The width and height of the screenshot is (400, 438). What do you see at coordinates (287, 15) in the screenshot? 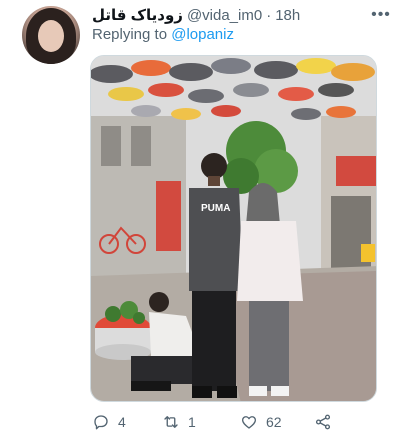
I see `tweet-time: 18h` at bounding box center [287, 15].